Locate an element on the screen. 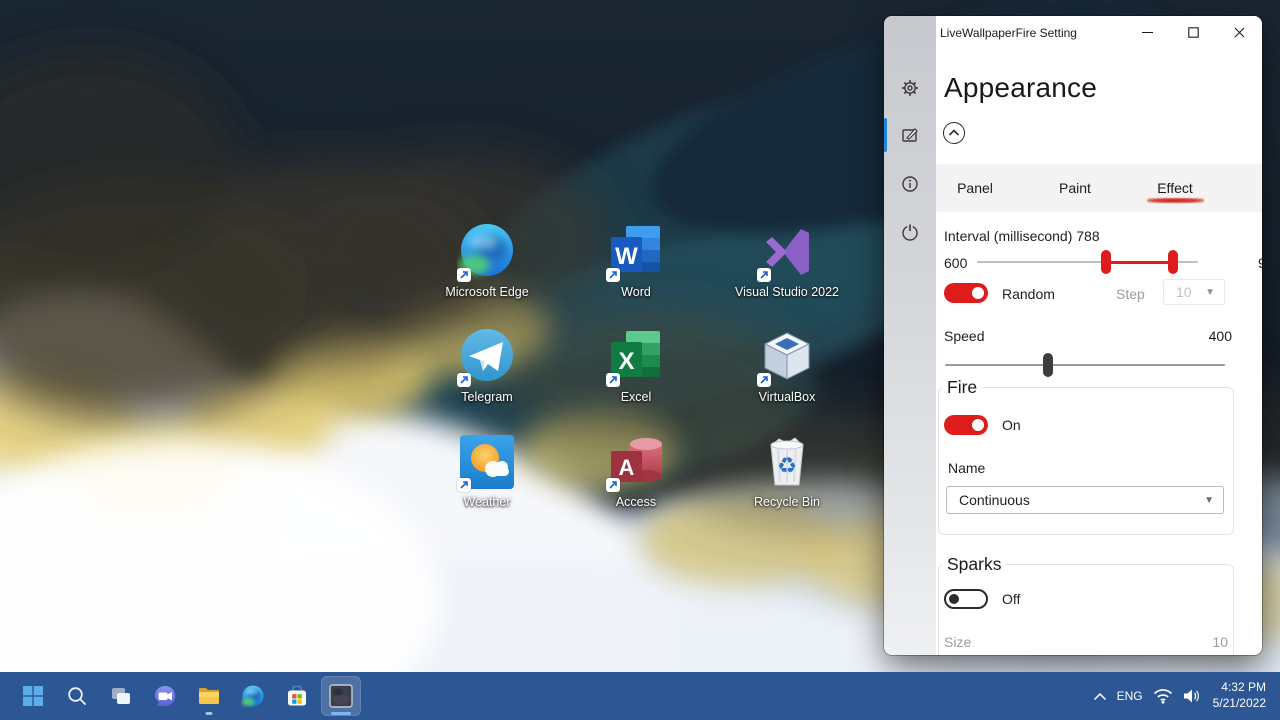  sparks-size-value: 10 is located at coordinates (1220, 642).